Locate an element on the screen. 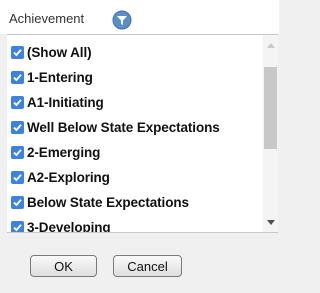 This screenshot has height=293, width=320. list-item: (Show All) is located at coordinates (137, 52).